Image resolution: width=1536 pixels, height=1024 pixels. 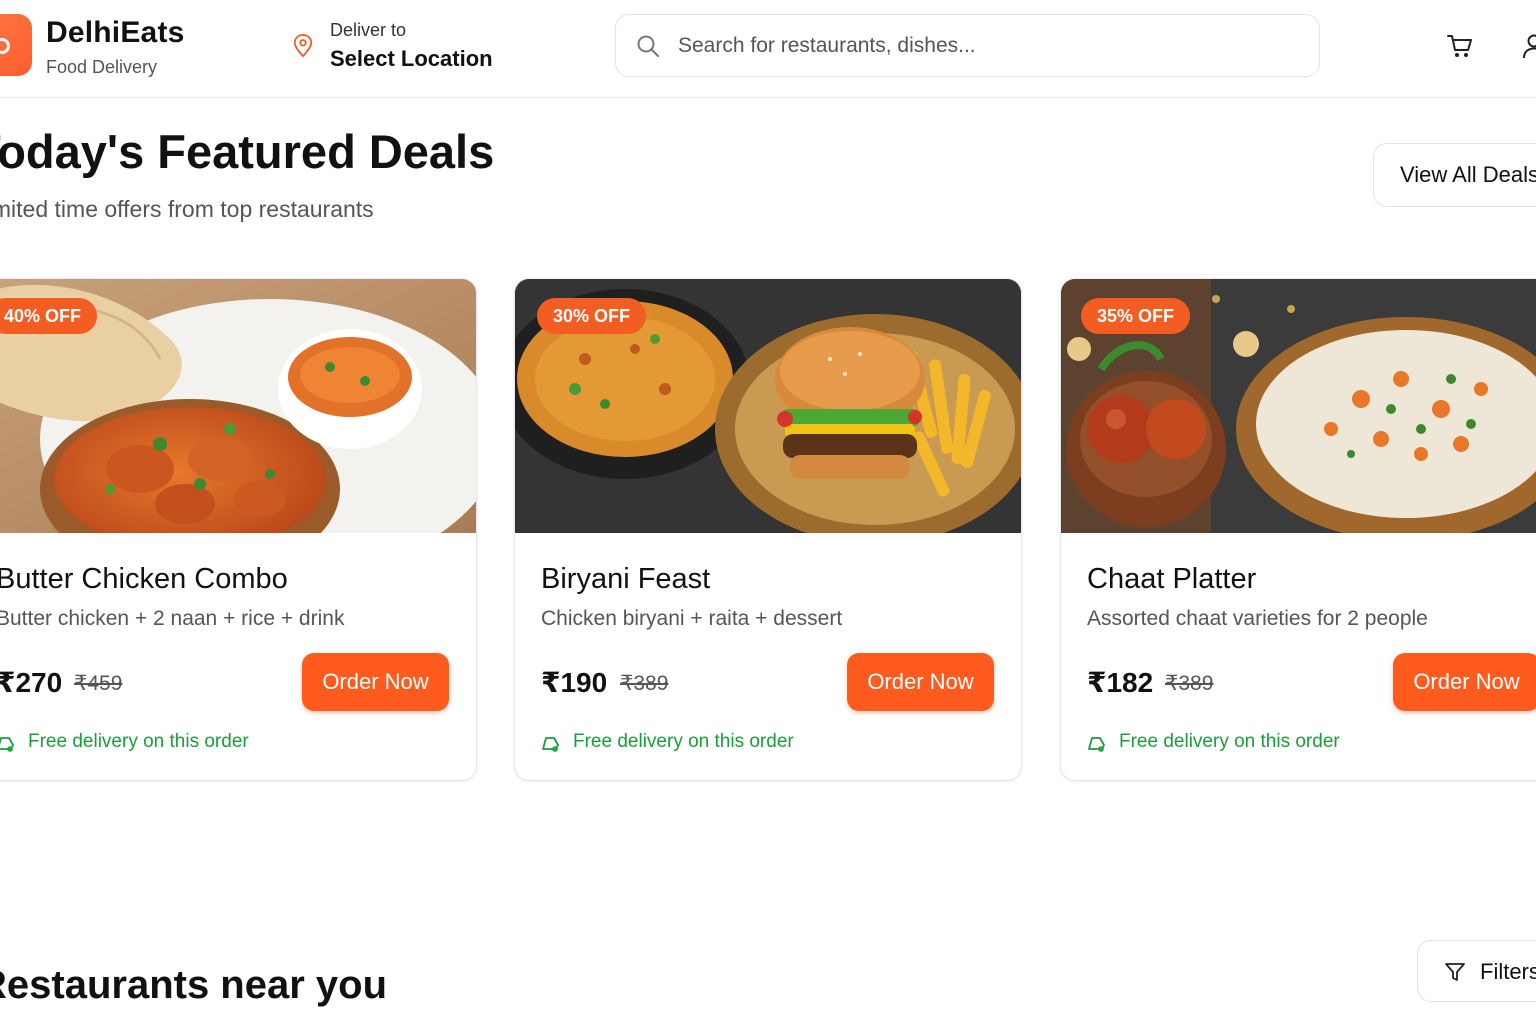 What do you see at coordinates (31, 682) in the screenshot?
I see `deal-price: ₹270` at bounding box center [31, 682].